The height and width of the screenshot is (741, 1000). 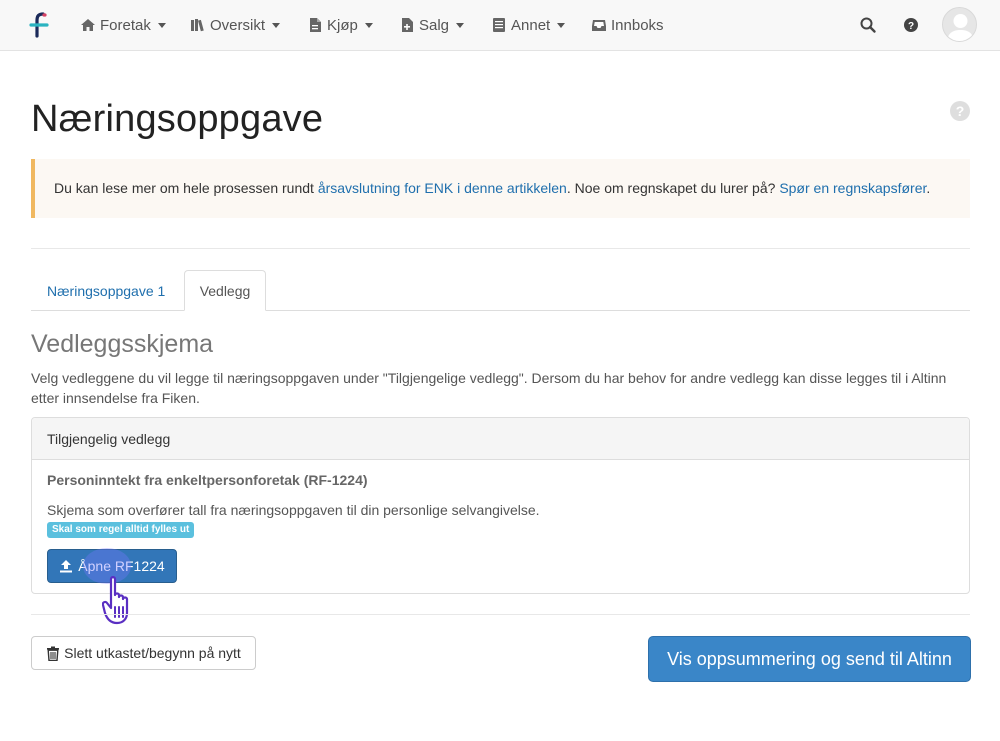 I want to click on panel-heading: Tilgjengelig vedlegg, so click(x=500, y=439).